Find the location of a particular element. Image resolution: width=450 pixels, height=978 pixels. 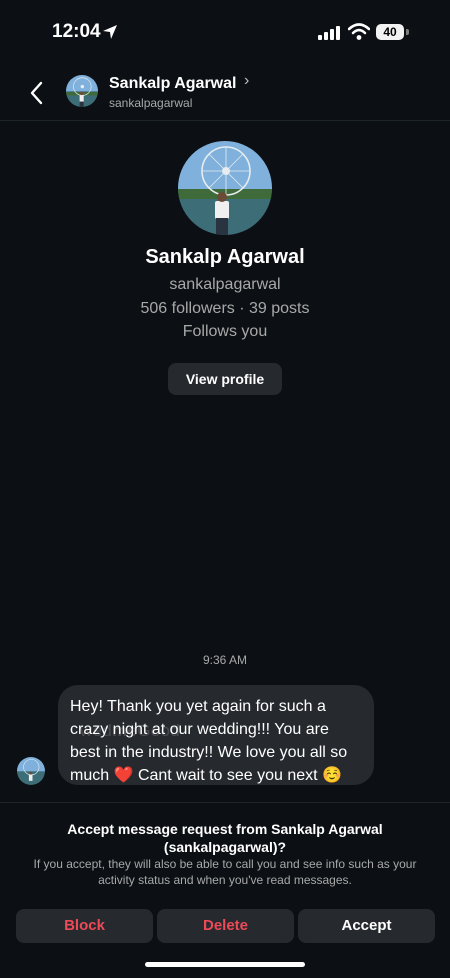

signal-icon is located at coordinates (329, 33).